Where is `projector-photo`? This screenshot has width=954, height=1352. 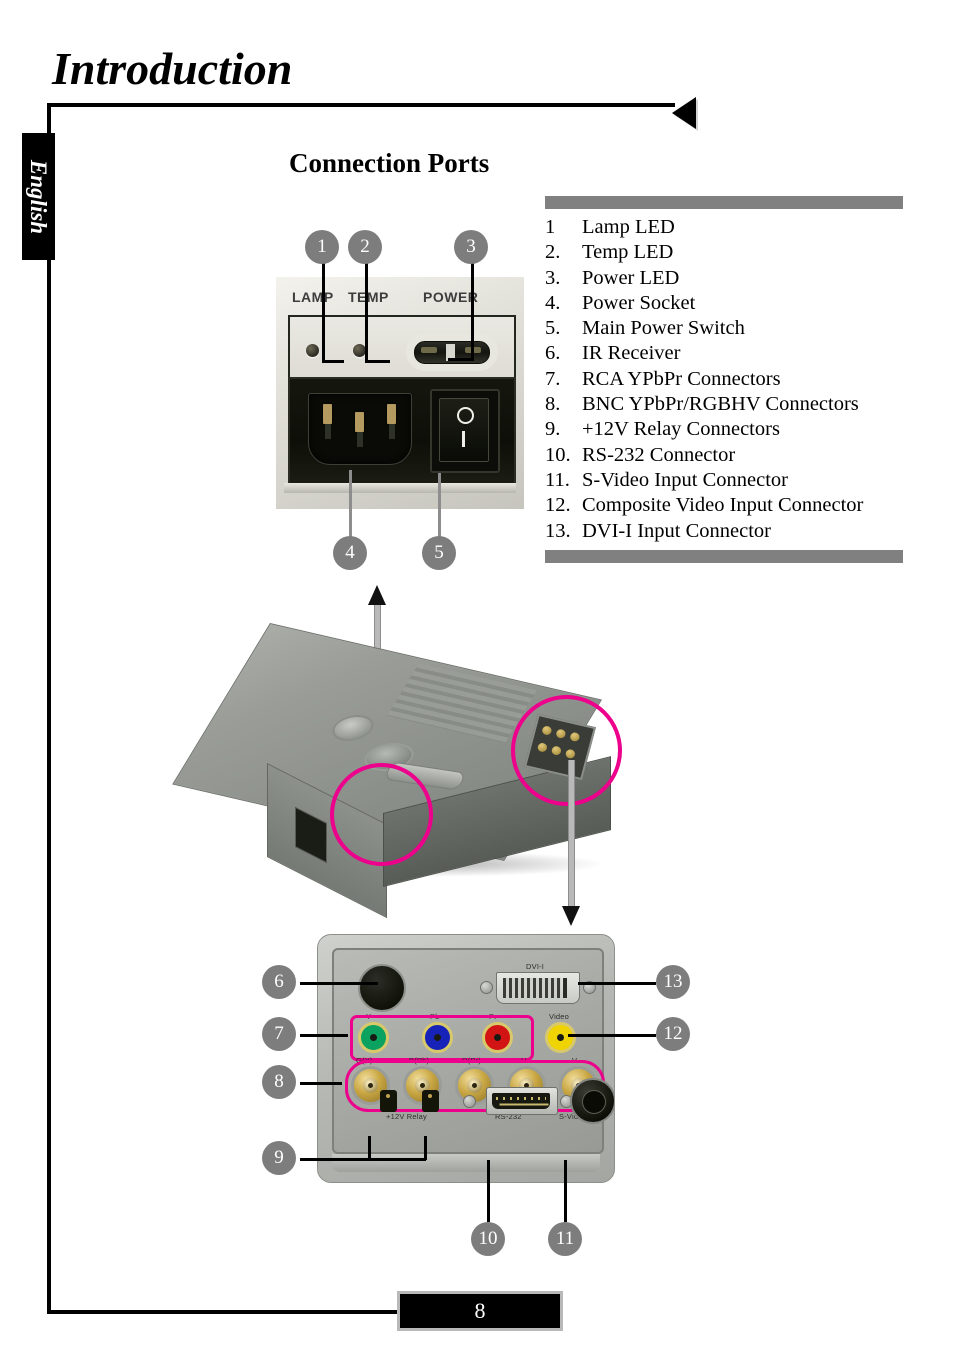
projector-photo is located at coordinates (418, 767).